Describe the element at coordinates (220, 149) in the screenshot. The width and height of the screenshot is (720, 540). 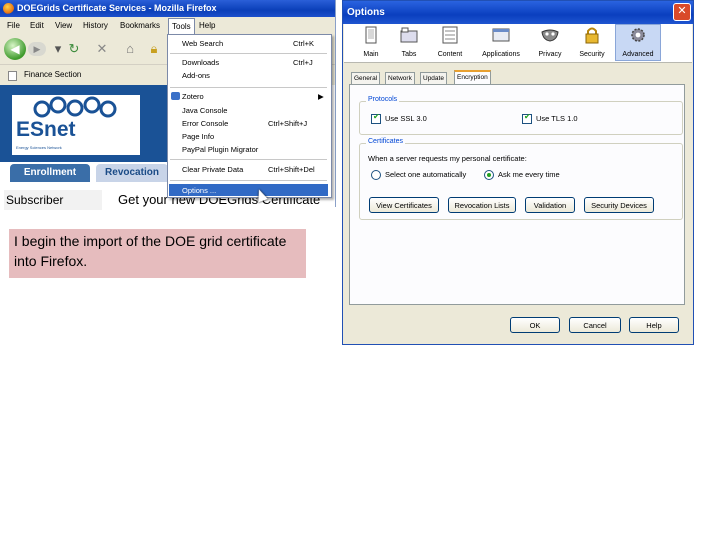
I see `menu-item-paypal-migrator: PayPal Plugin Migrator` at that location.